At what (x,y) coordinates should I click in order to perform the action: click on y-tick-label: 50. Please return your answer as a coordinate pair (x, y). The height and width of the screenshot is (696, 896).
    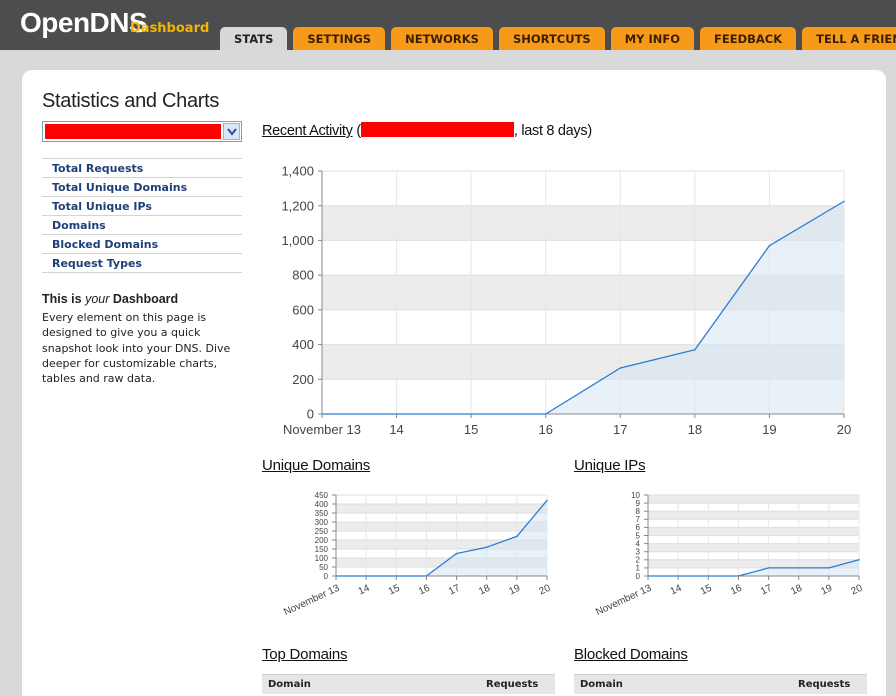
    Looking at the image, I should click on (323, 567).